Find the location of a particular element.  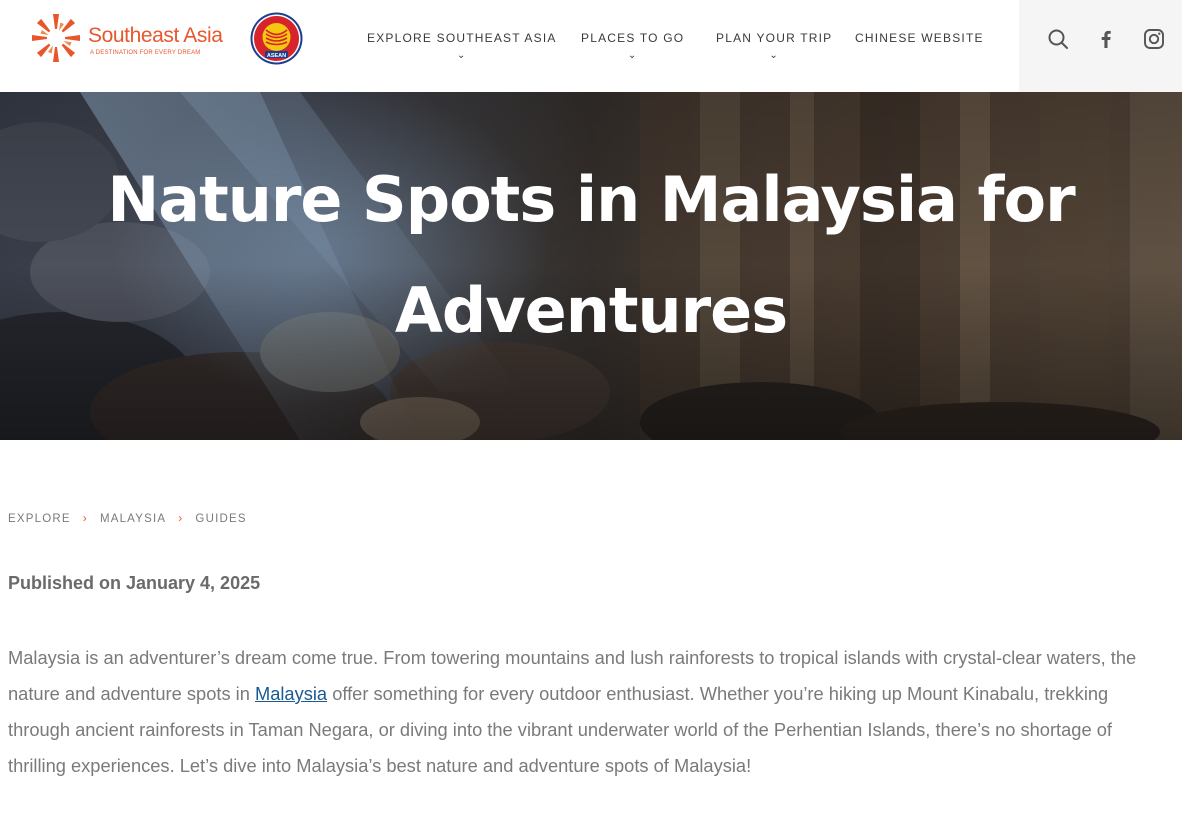

sun-burst-icon is located at coordinates (56, 38).